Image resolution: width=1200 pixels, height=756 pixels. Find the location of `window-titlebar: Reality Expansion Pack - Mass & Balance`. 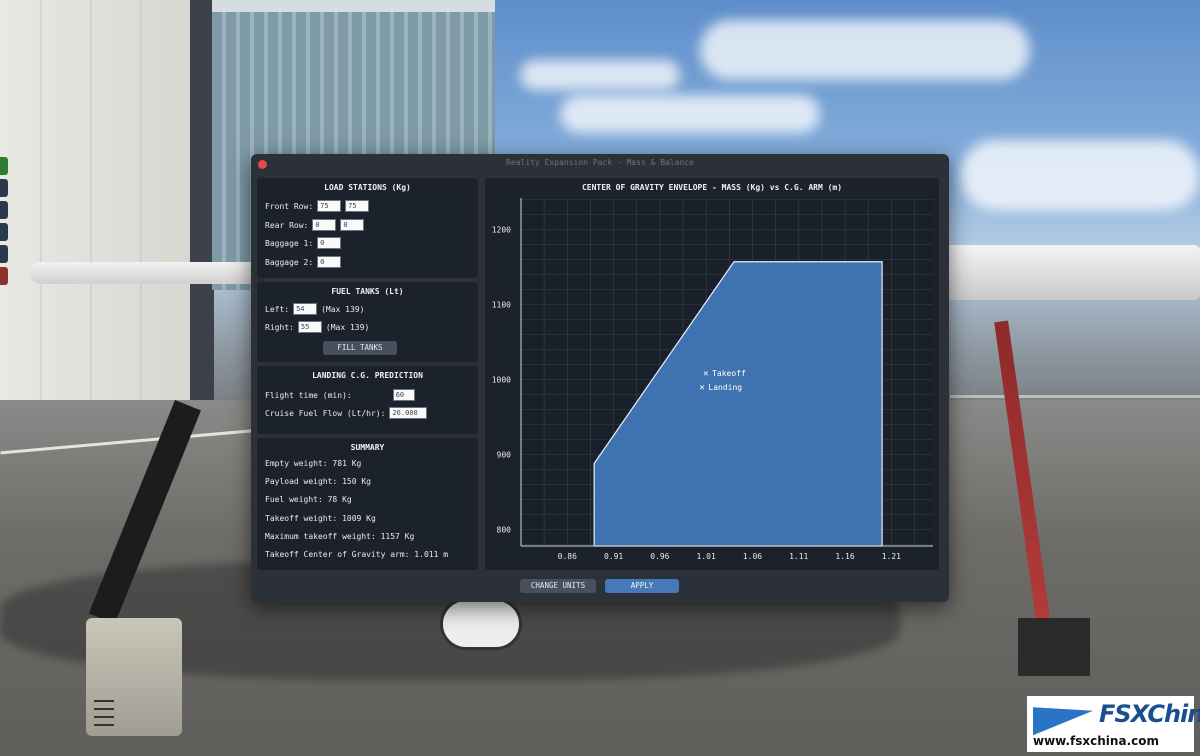

window-titlebar: Reality Expansion Pack - Mass & Balance is located at coordinates (600, 164).